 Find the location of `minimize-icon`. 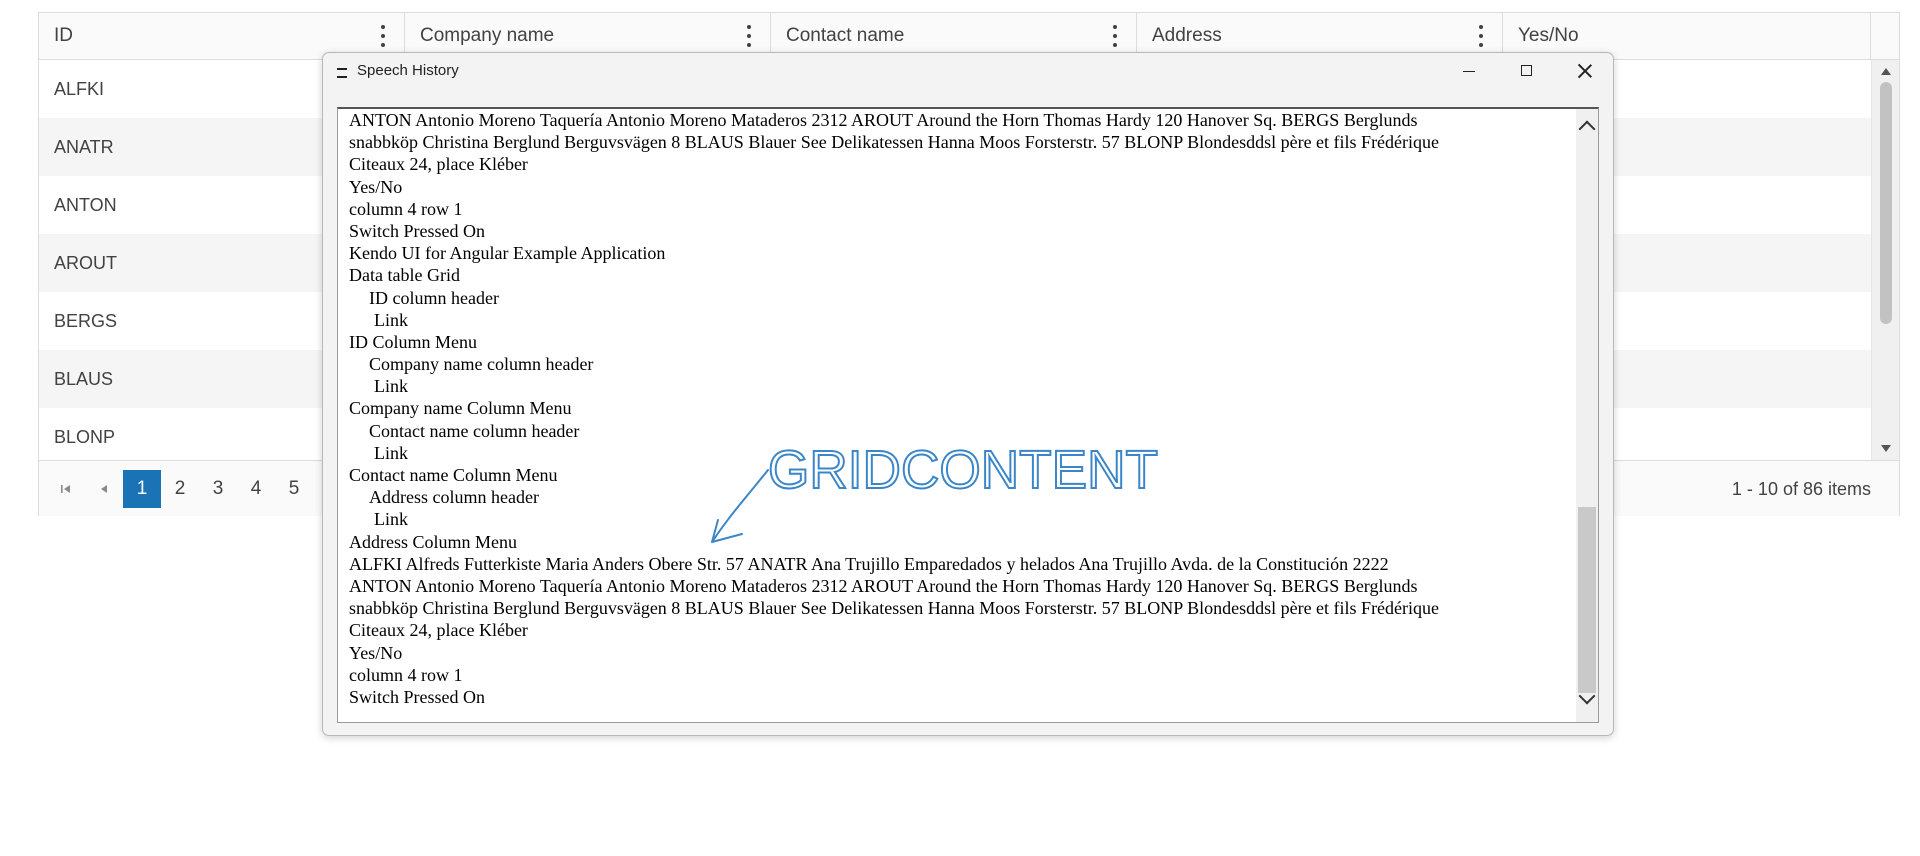

minimize-icon is located at coordinates (1469, 71).